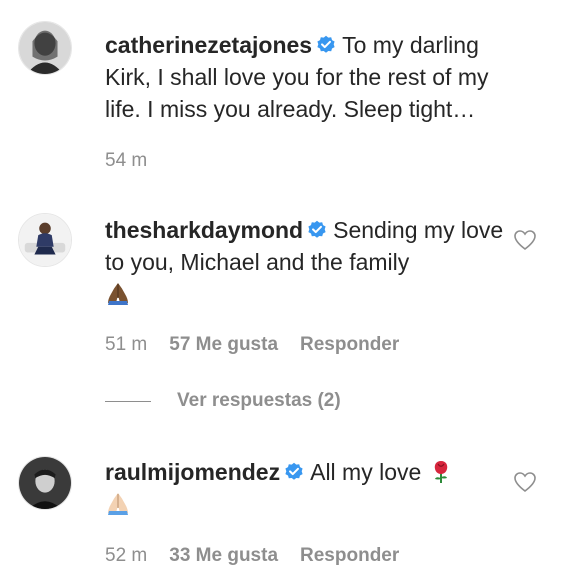  I want to click on view-replies-label: Ver respuestas (2), so click(259, 400).